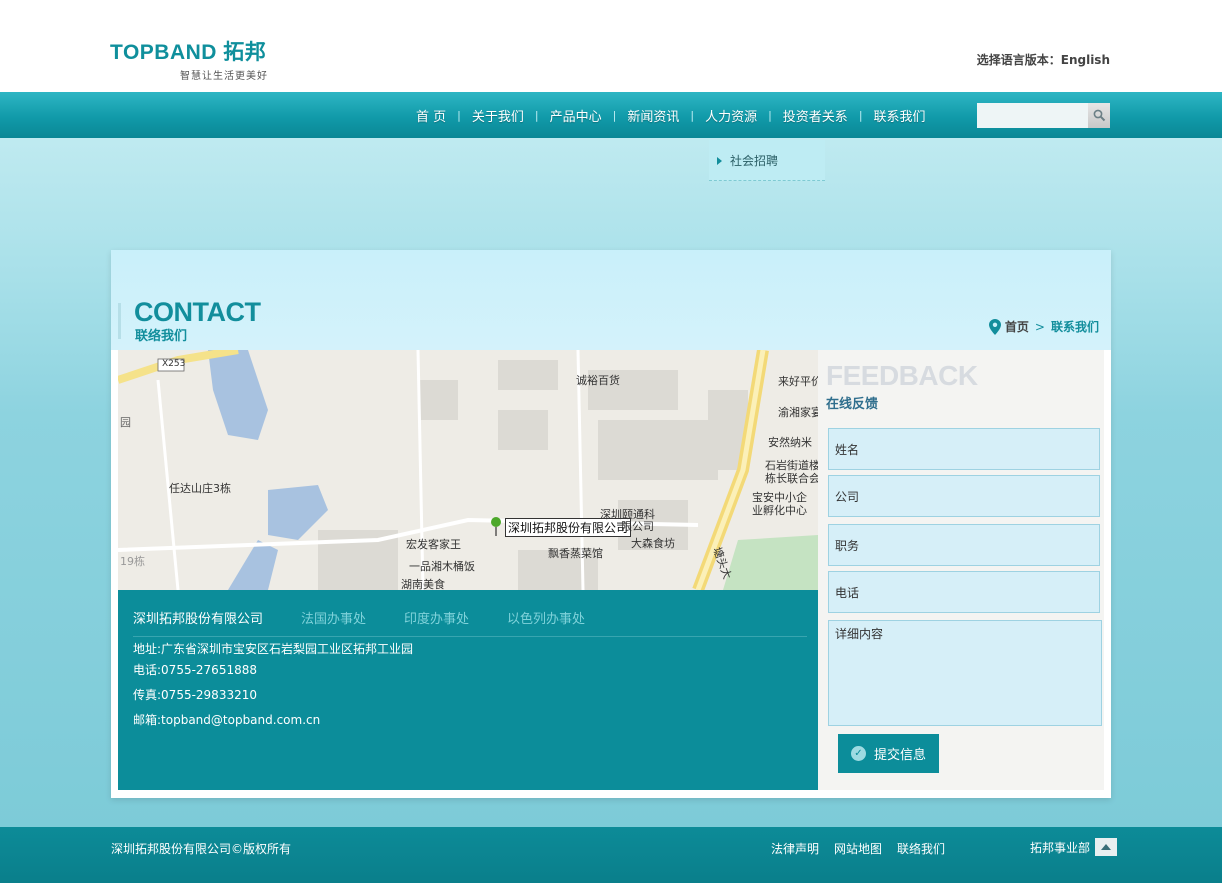 The height and width of the screenshot is (883, 1222). I want to click on address-text: 地址:广东省深圳市宝安区石岩梨园工业区拓邦工业园, so click(273, 649).